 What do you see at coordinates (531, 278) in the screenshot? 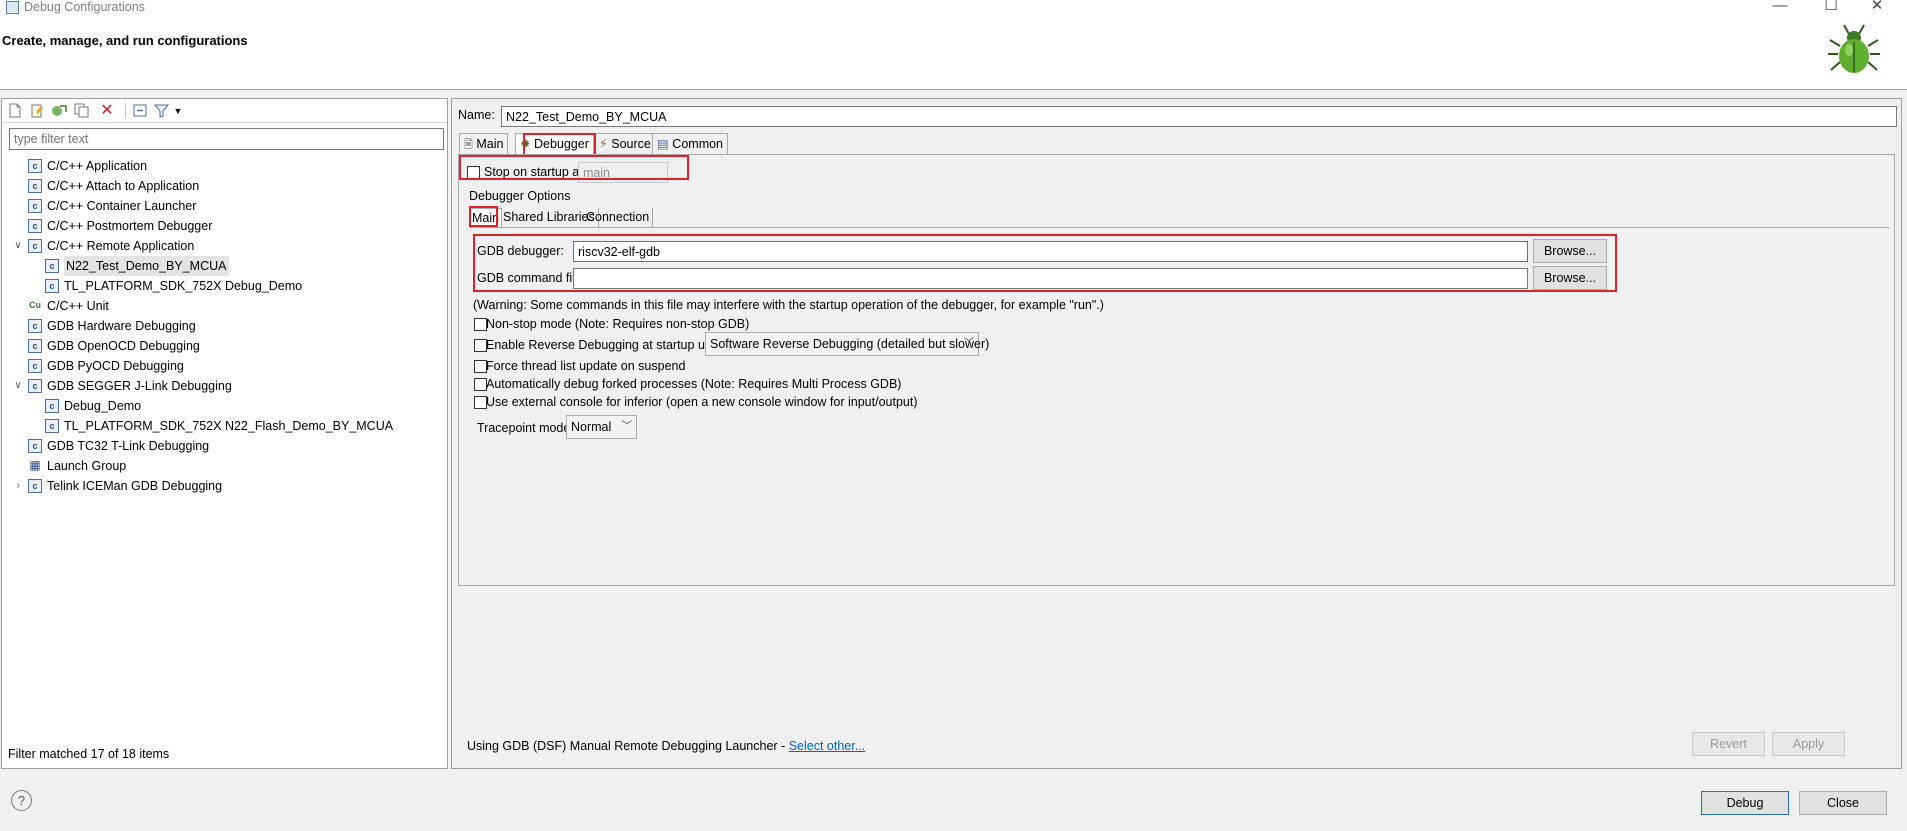
I see `gdb-command-file-label: GDB command file:` at bounding box center [531, 278].